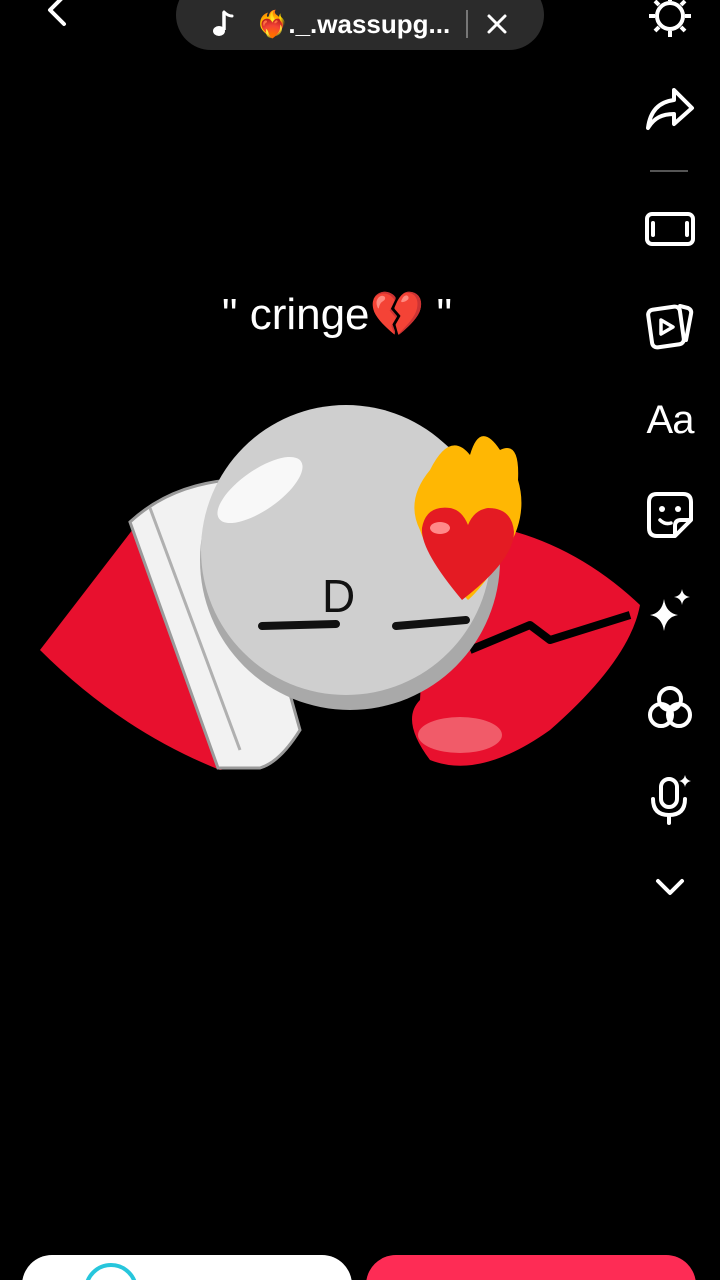 The height and width of the screenshot is (1280, 720). I want to click on your-story-button, so click(187, 1267).